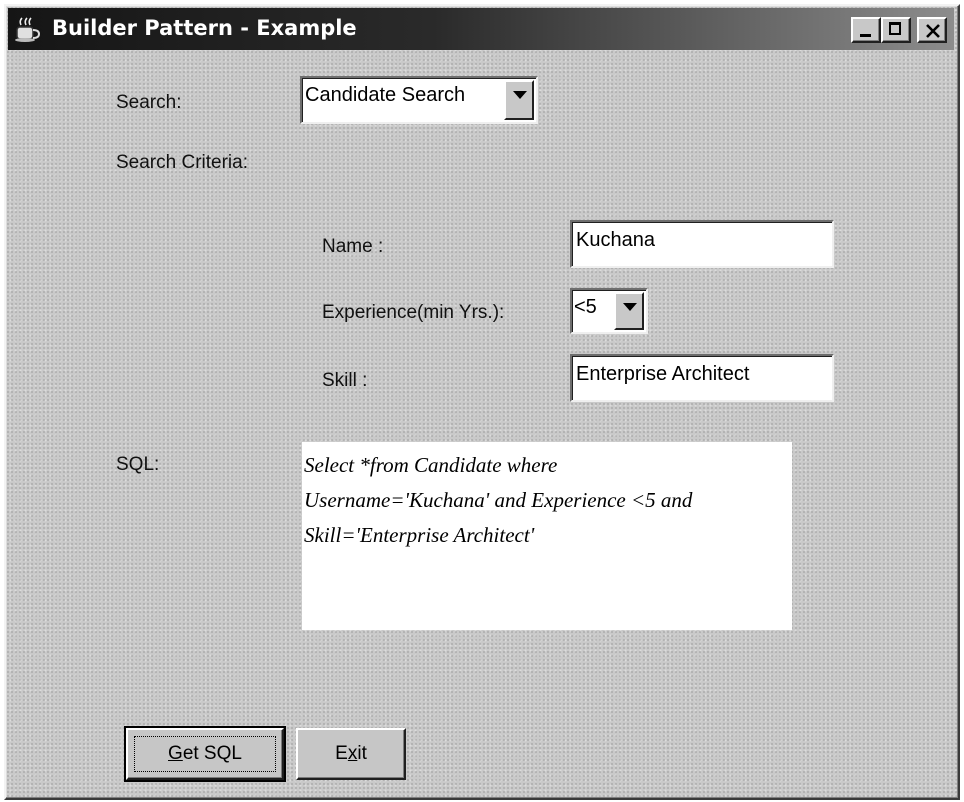  I want to click on skill-input: Enterprise Architect, so click(702, 378).